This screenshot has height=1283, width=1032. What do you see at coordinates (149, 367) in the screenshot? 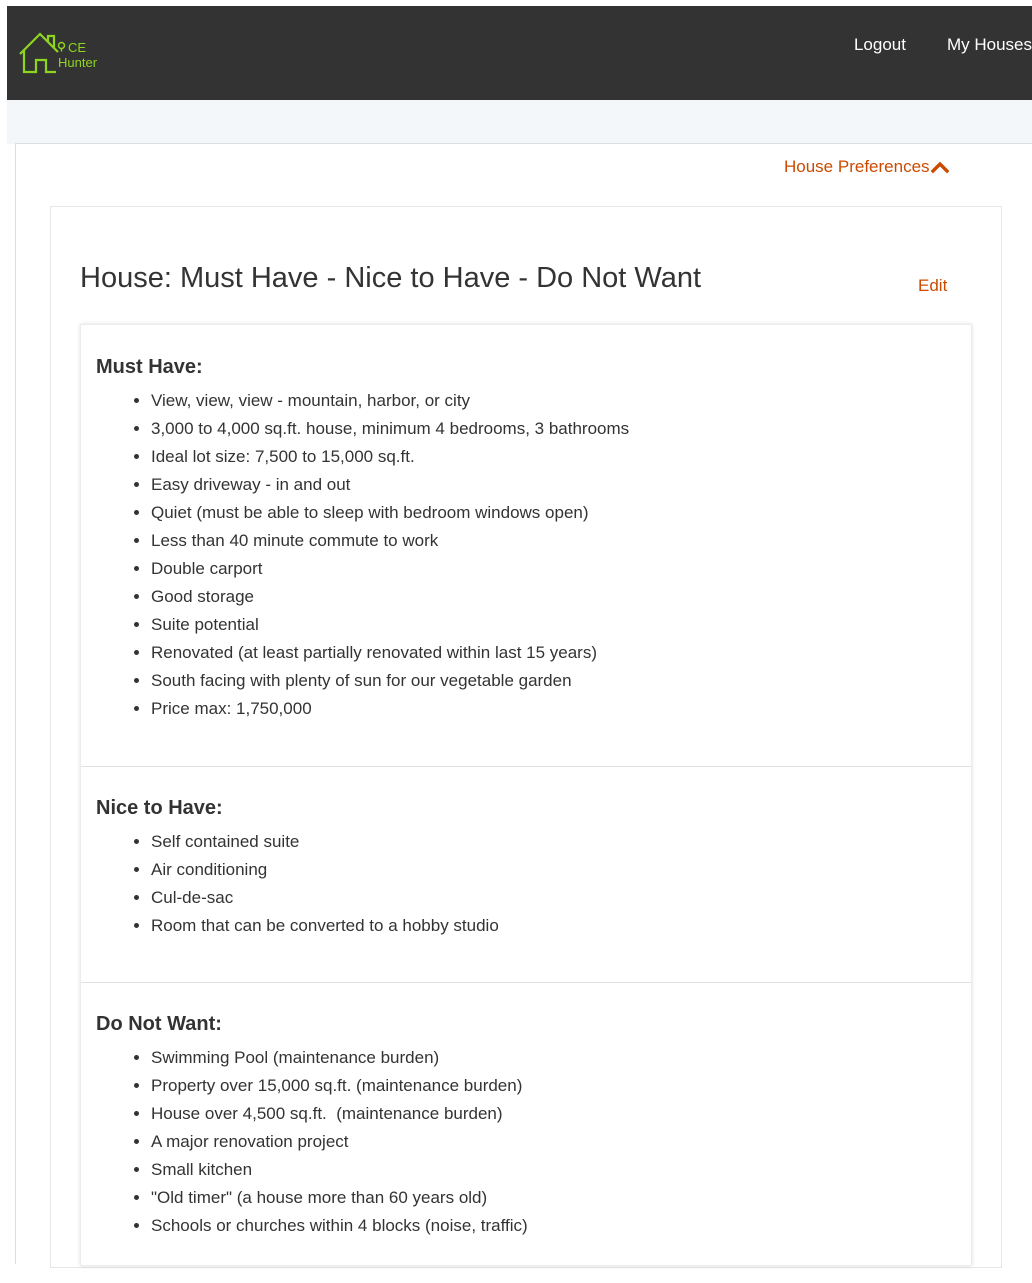
I see `must-have-heading: Must Have:` at bounding box center [149, 367].